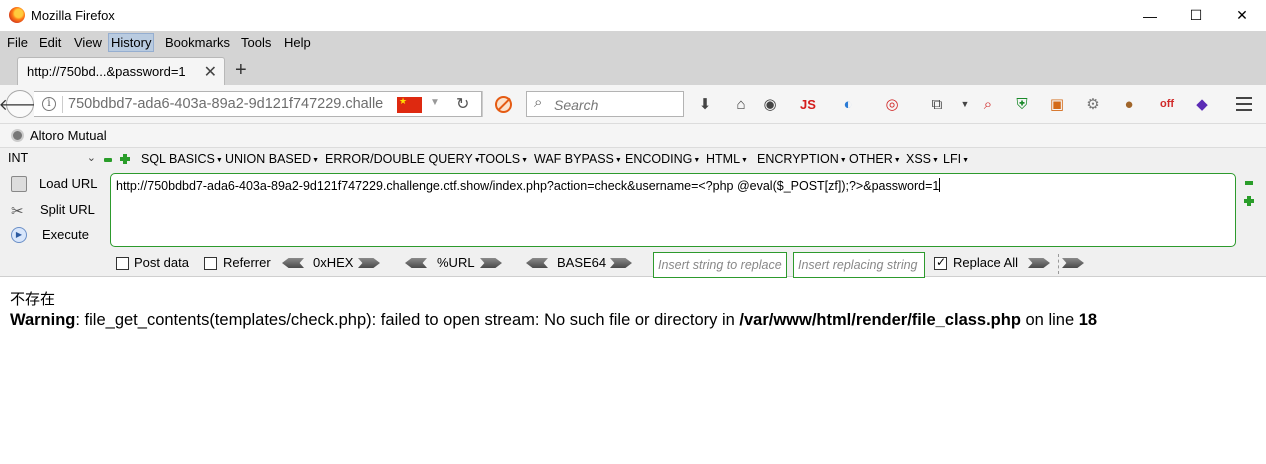  I want to click on menu-union-based: UNION BASED▼, so click(272, 159).